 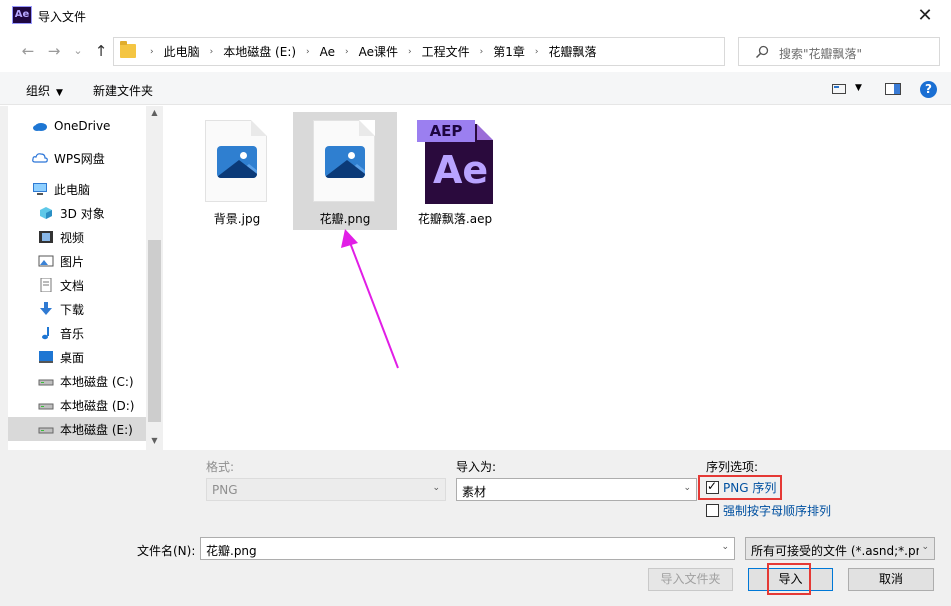 I want to click on sequence-options-label: 序列选项:, so click(x=732, y=467).